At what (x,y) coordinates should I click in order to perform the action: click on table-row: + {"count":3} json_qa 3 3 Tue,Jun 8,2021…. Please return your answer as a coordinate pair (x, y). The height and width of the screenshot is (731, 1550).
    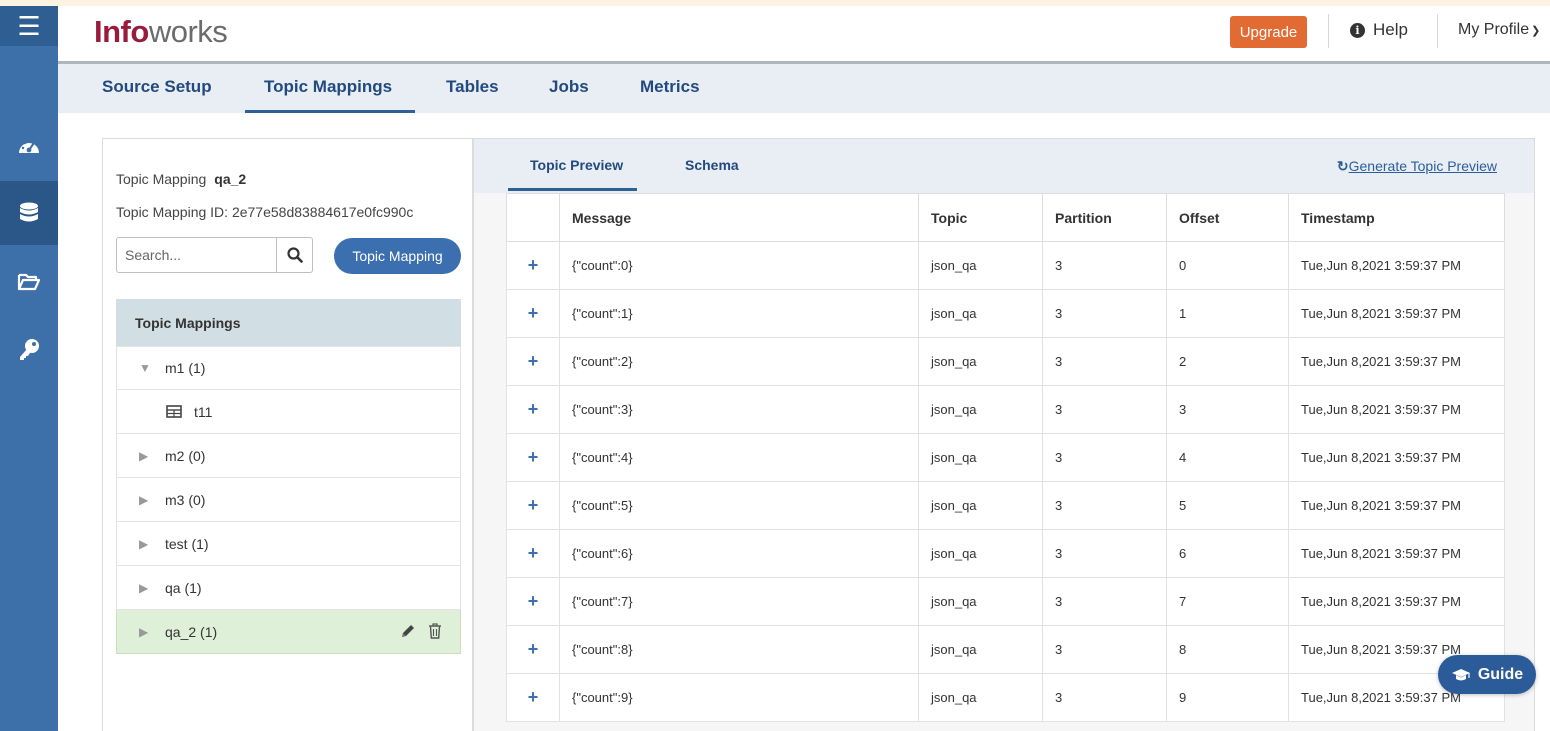
    Looking at the image, I should click on (1005, 409).